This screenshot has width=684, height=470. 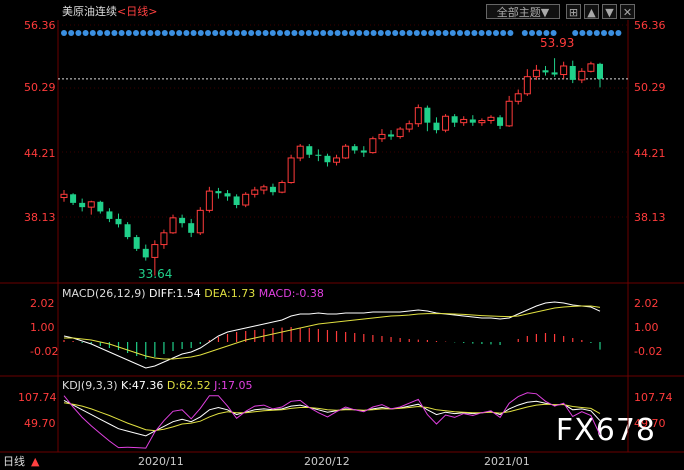 I want to click on j-line, so click(x=332, y=420).